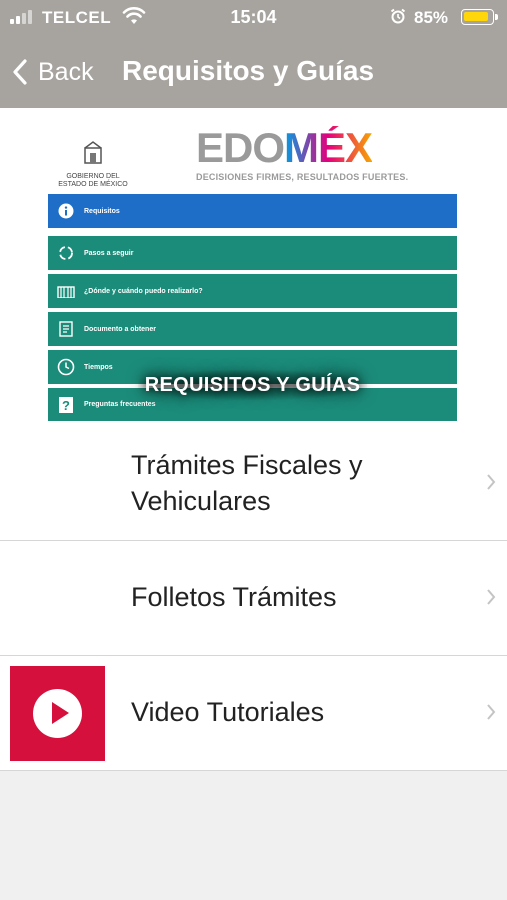 The image size is (507, 900). What do you see at coordinates (240, 147) in the screenshot?
I see `logo-edo: EDO` at bounding box center [240, 147].